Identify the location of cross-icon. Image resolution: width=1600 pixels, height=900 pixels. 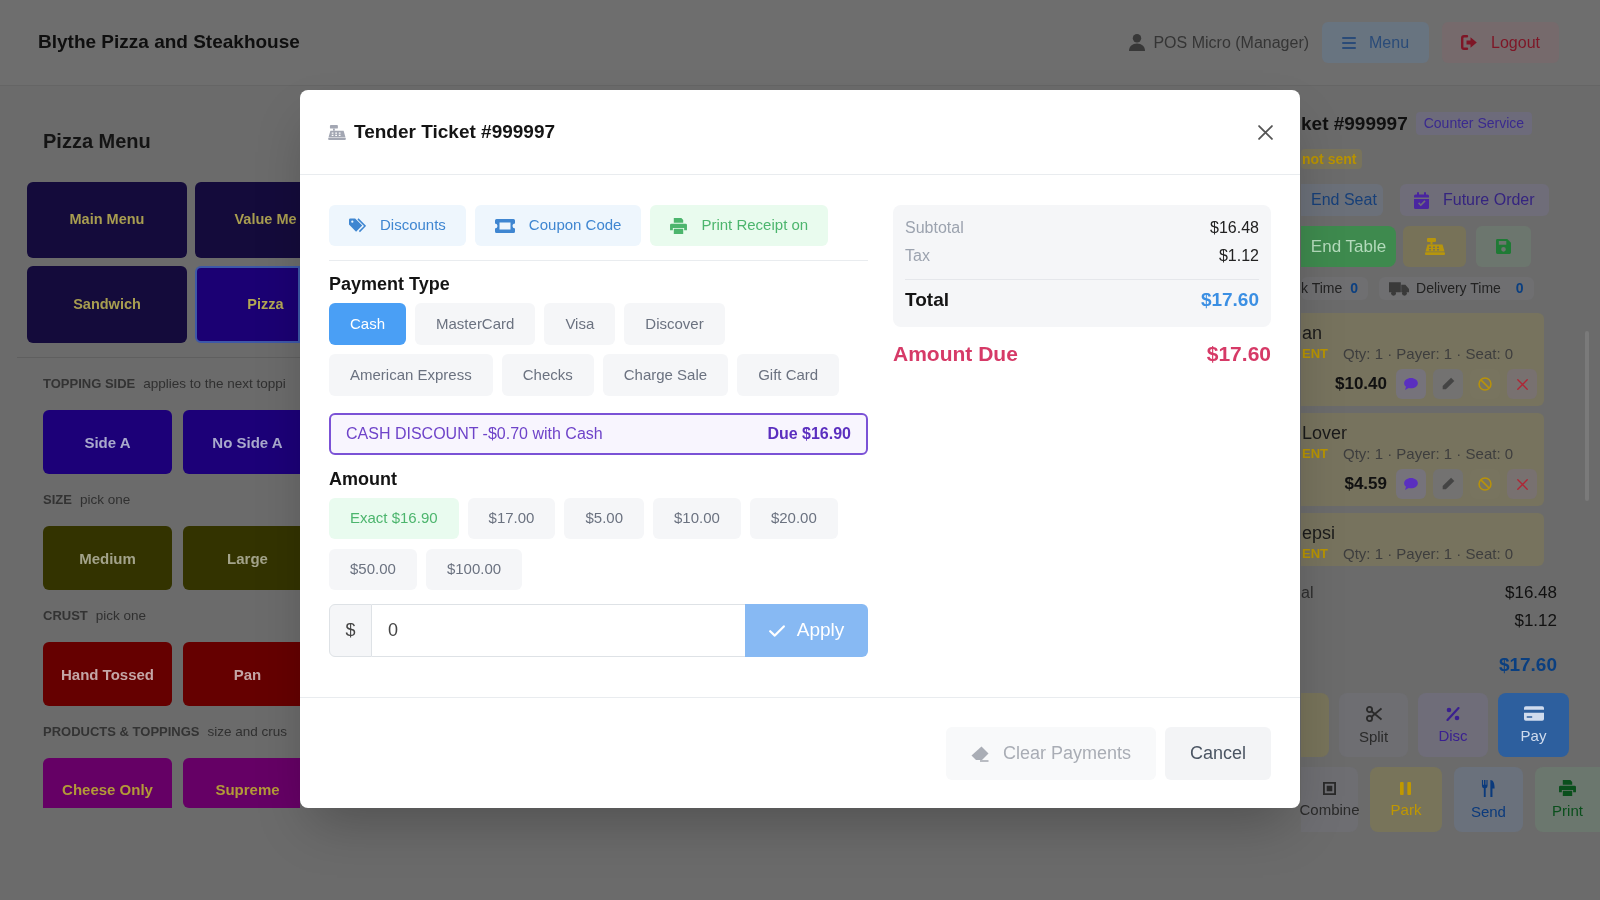
(1522, 484).